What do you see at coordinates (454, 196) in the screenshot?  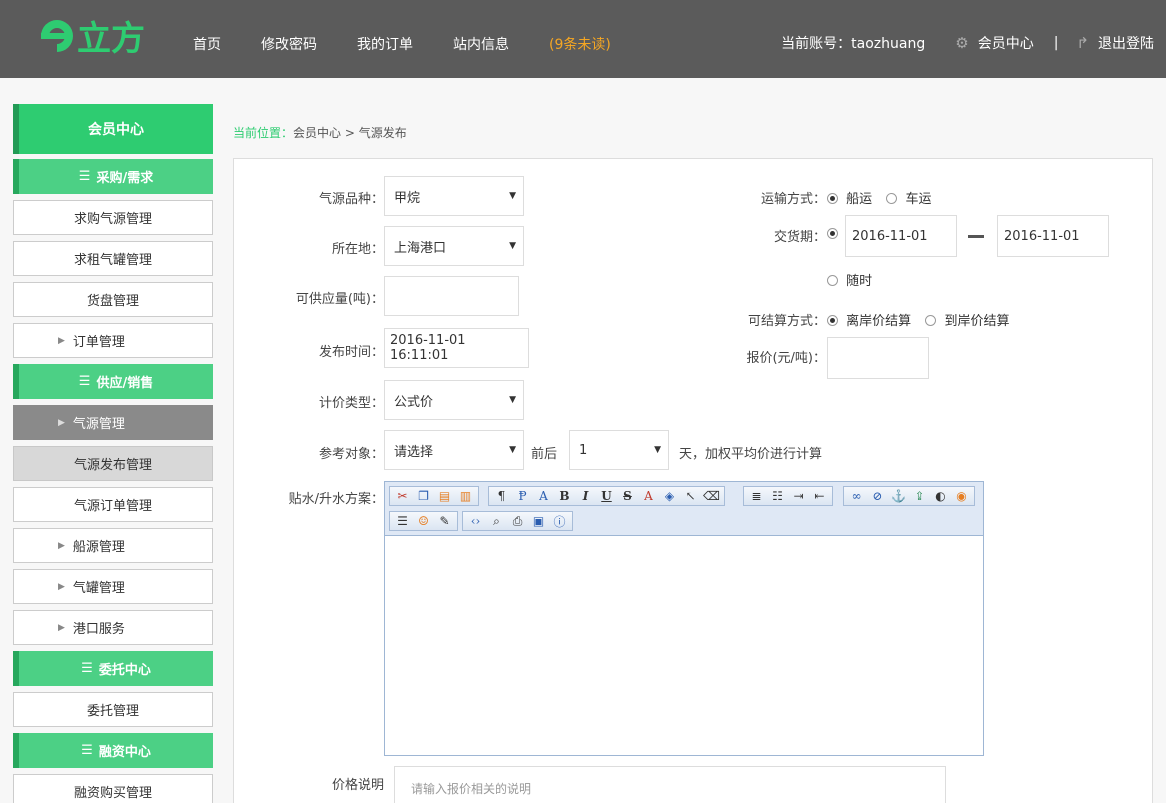 I see `gas-type-select: 甲烷 ▼` at bounding box center [454, 196].